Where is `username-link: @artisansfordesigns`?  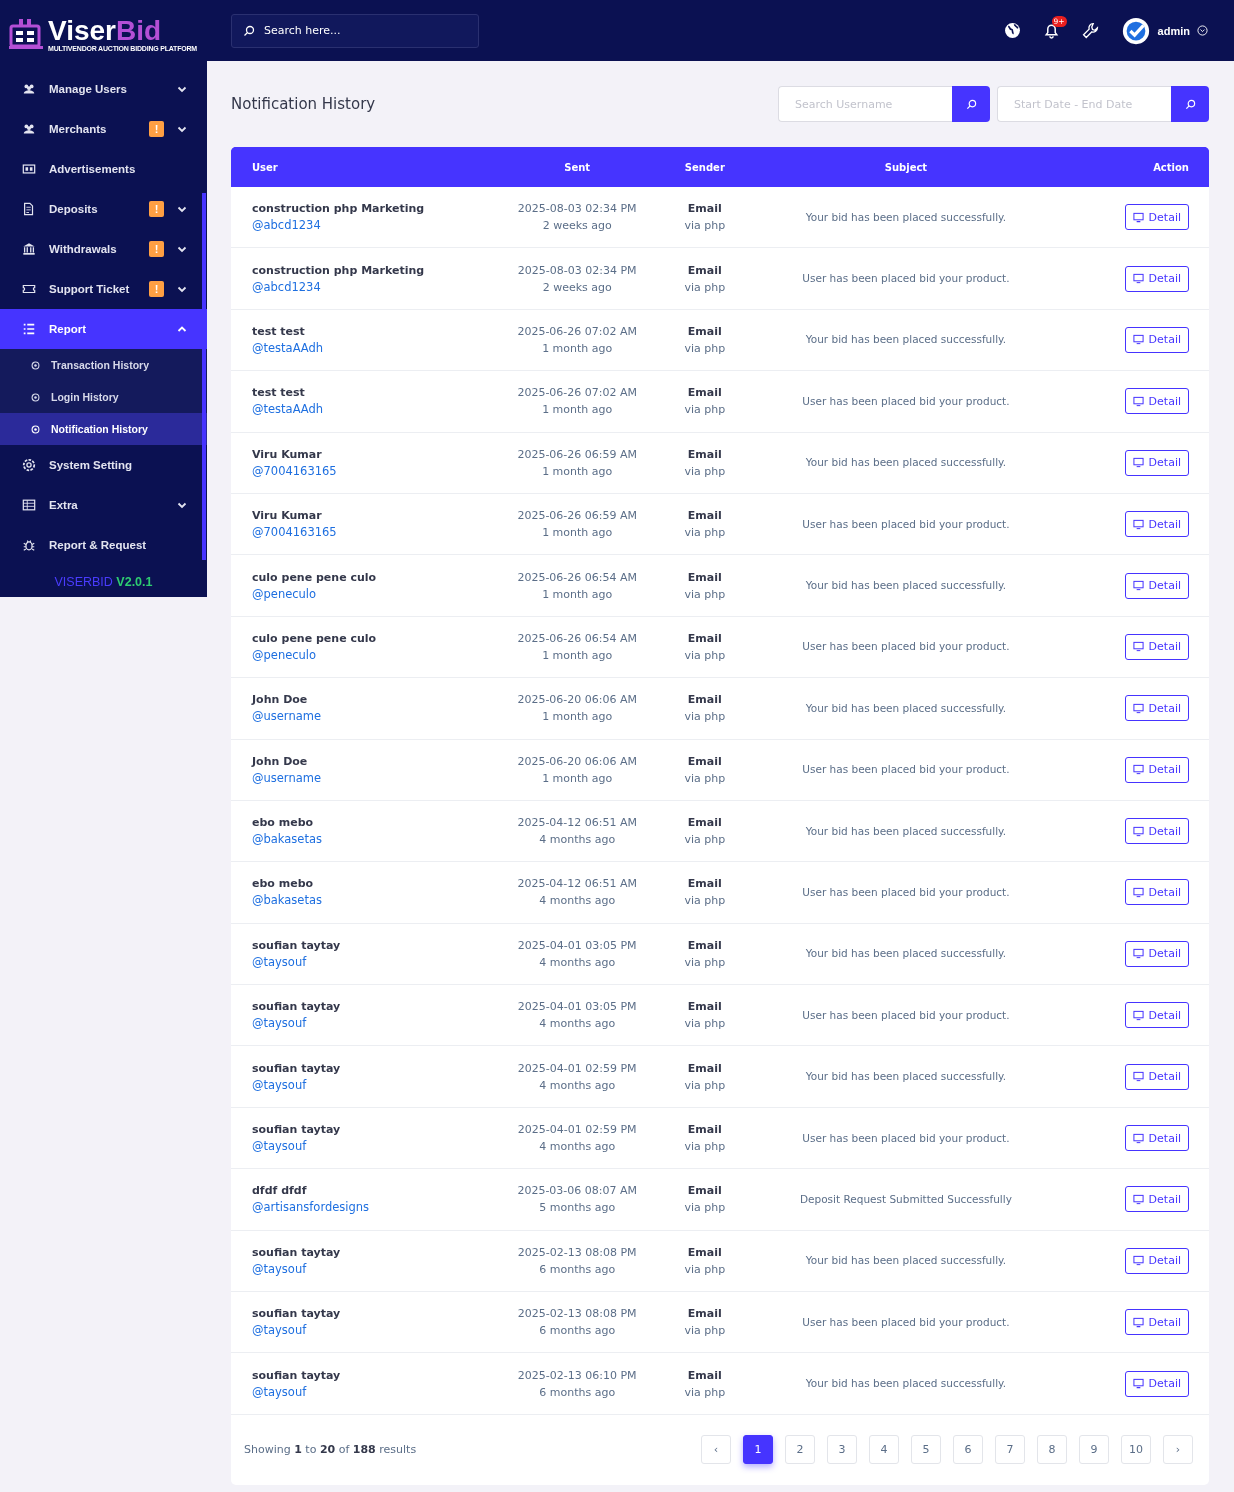 username-link: @artisansfordesigns is located at coordinates (367, 1208).